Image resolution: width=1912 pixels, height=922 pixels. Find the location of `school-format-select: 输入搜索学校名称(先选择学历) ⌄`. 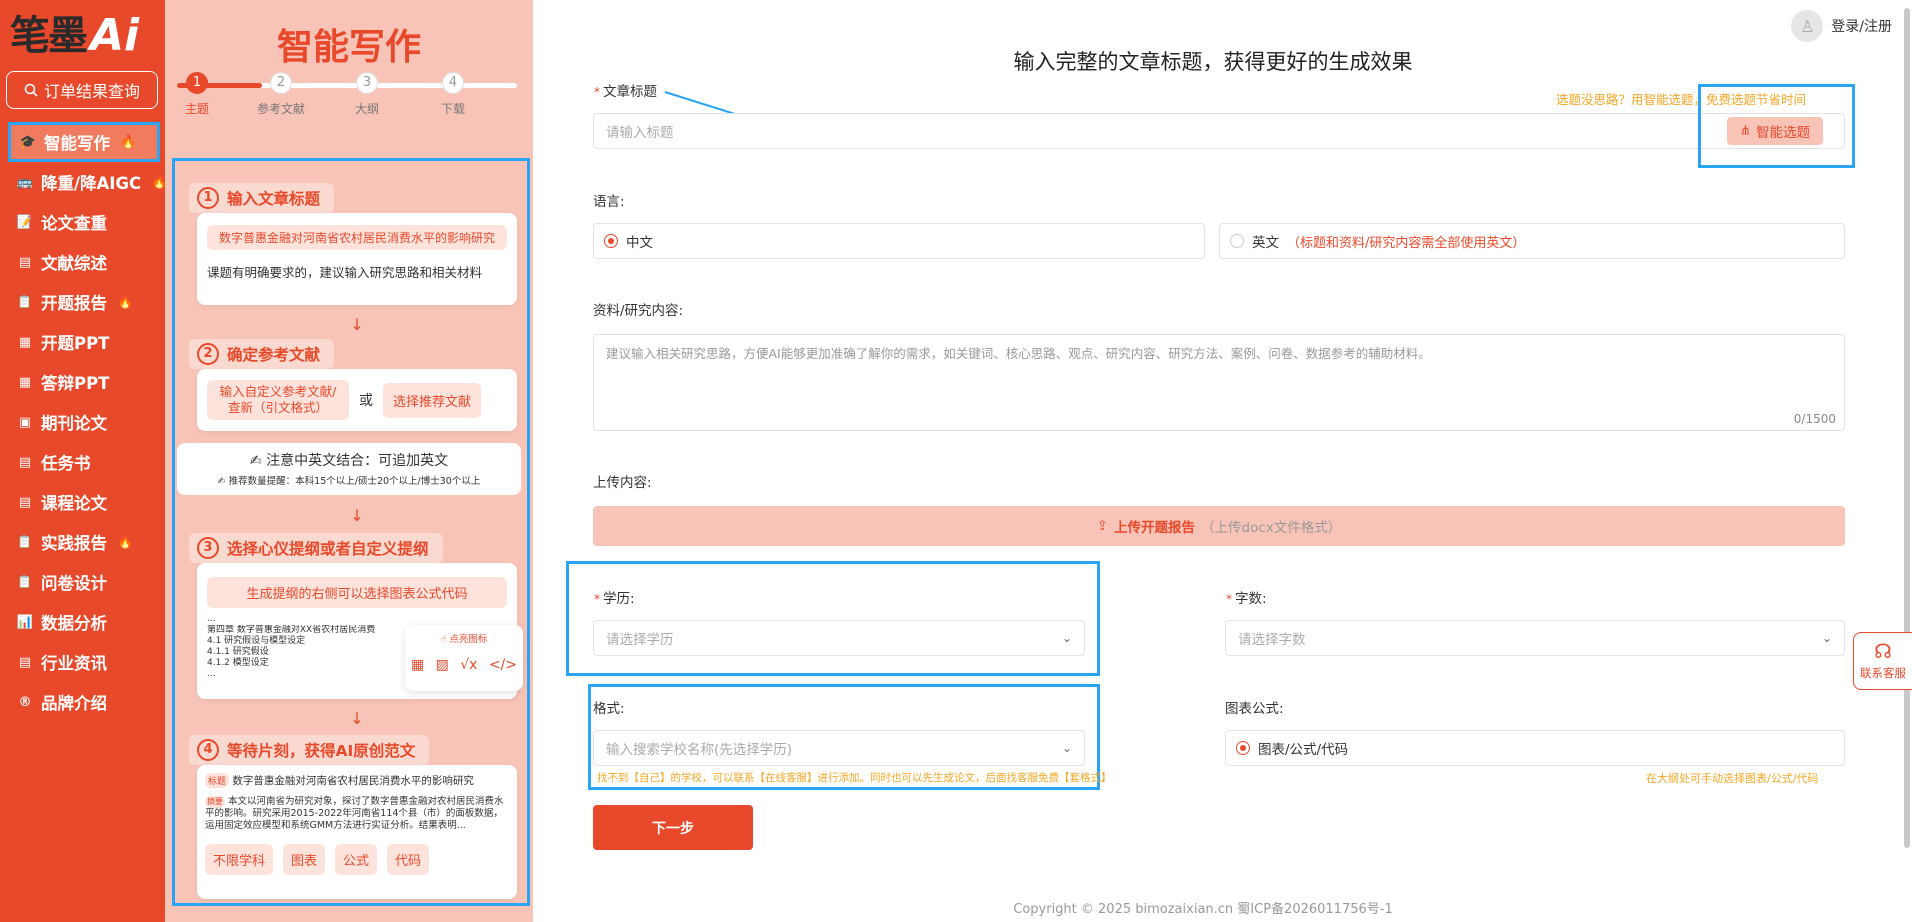

school-format-select: 输入搜索学校名称(先选择学历) ⌄ is located at coordinates (839, 748).